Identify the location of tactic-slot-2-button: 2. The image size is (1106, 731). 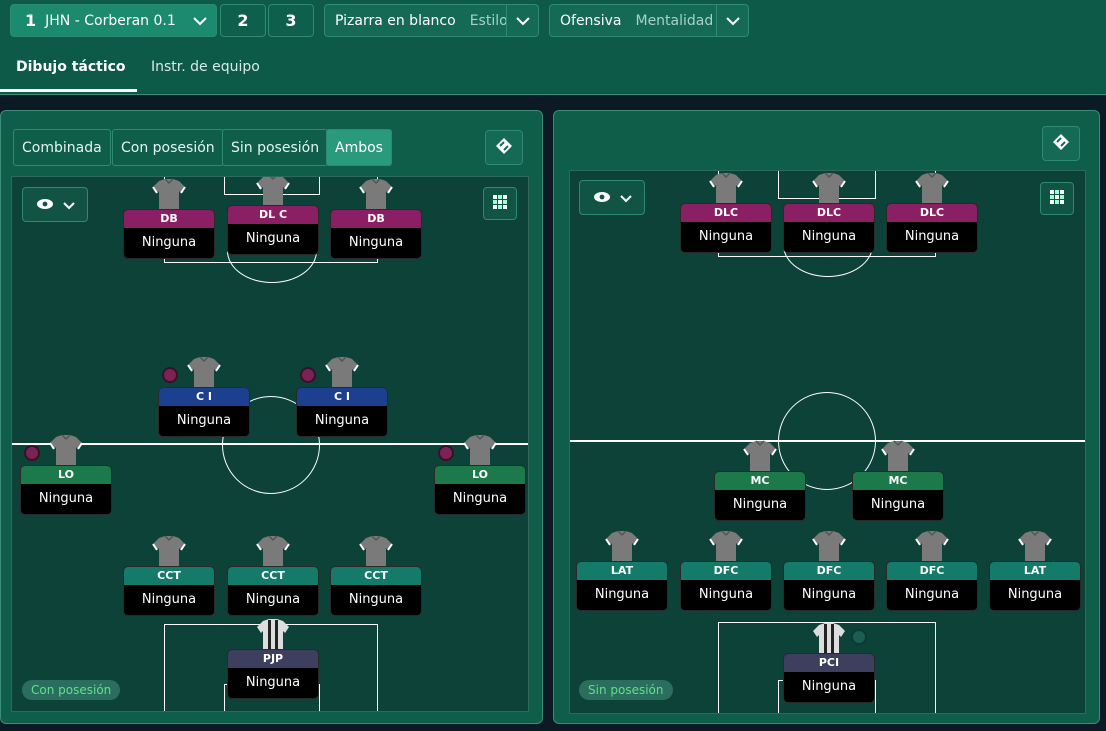
(243, 20).